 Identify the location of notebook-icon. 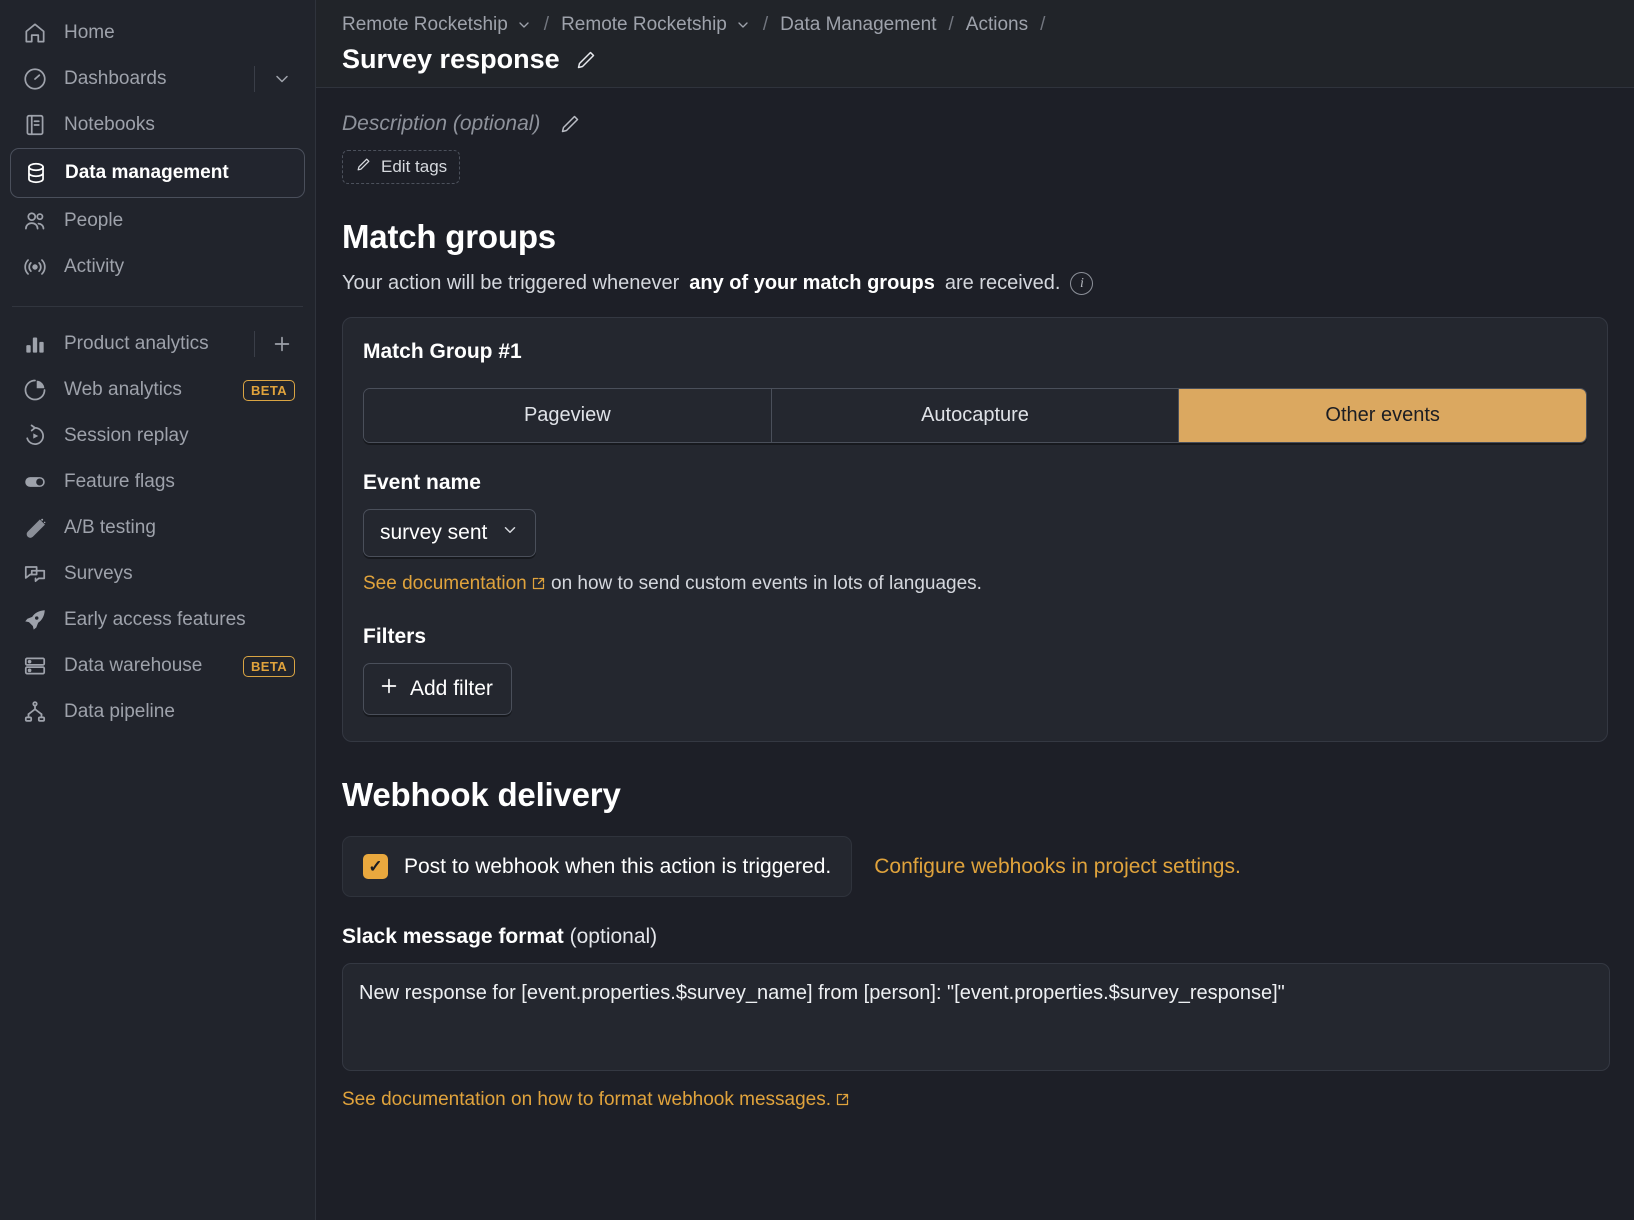
(35, 125).